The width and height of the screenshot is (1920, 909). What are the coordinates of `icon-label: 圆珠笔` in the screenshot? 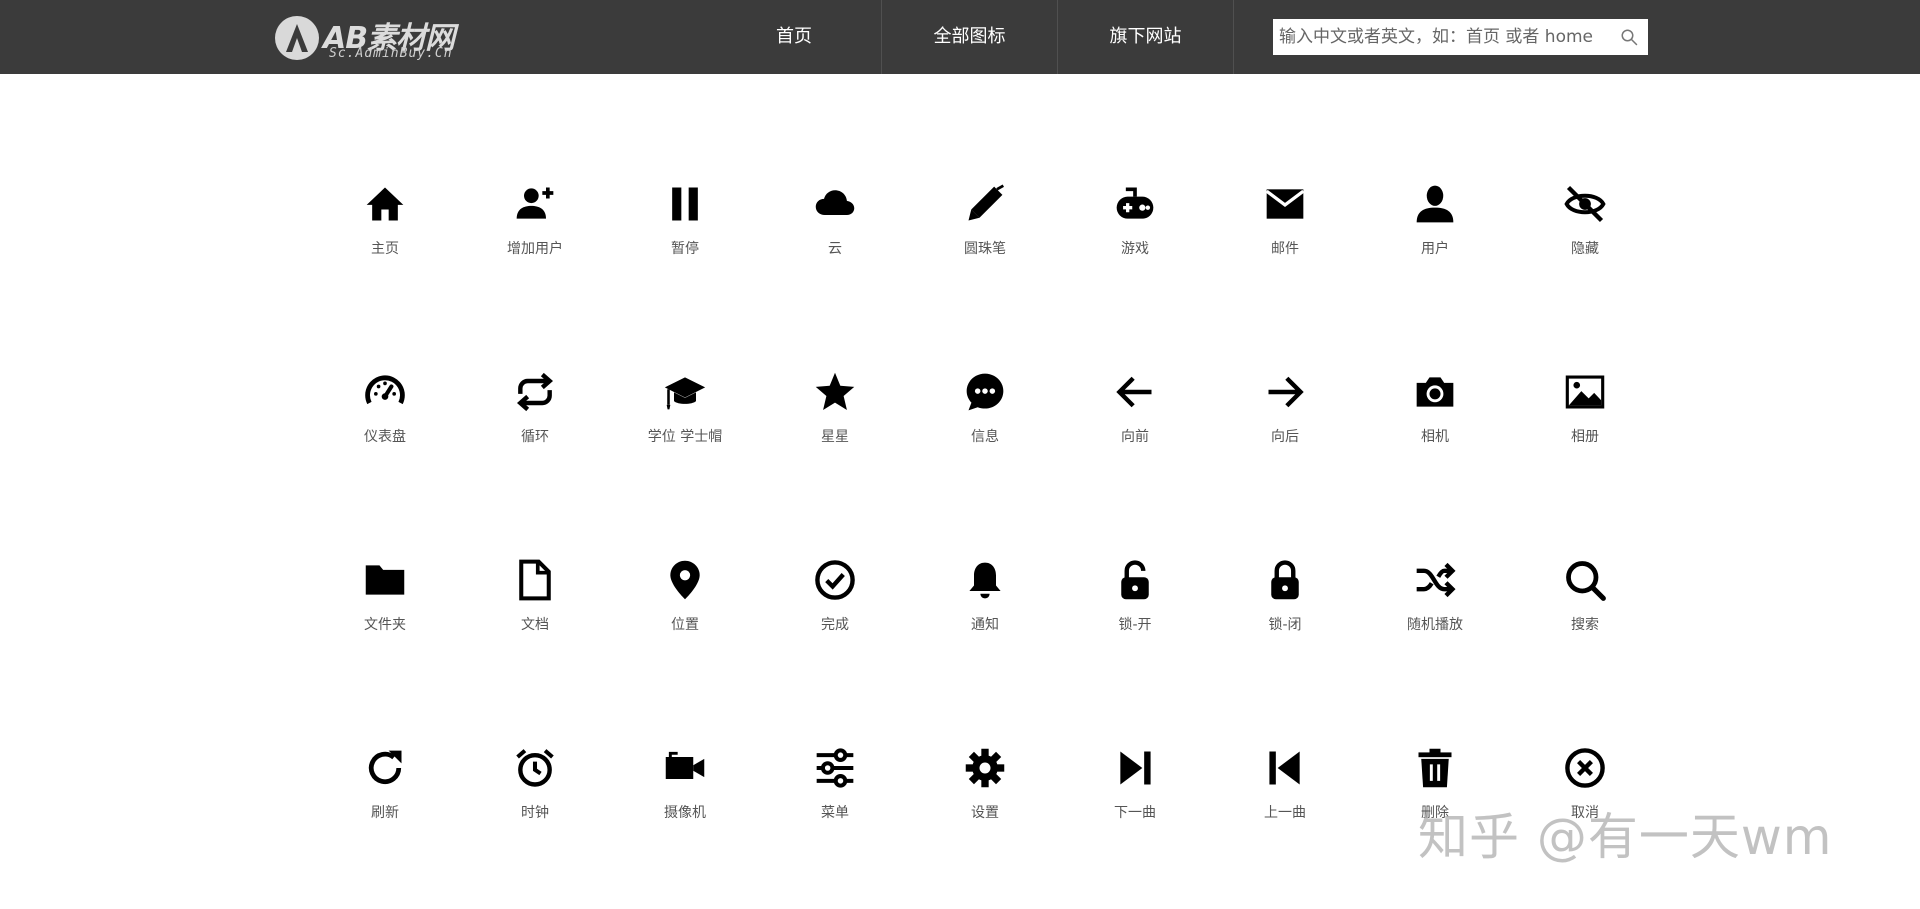 It's located at (985, 249).